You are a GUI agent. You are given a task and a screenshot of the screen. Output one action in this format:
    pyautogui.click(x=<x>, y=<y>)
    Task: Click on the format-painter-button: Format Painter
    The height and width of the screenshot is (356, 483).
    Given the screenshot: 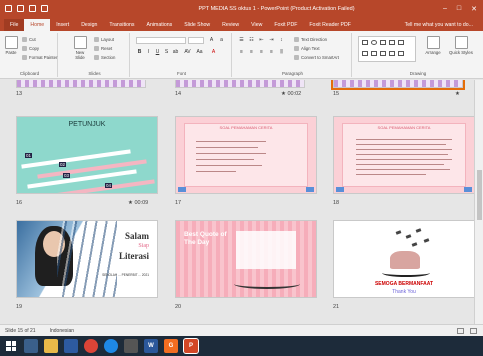 What is the action you would take?
    pyautogui.click(x=39, y=57)
    